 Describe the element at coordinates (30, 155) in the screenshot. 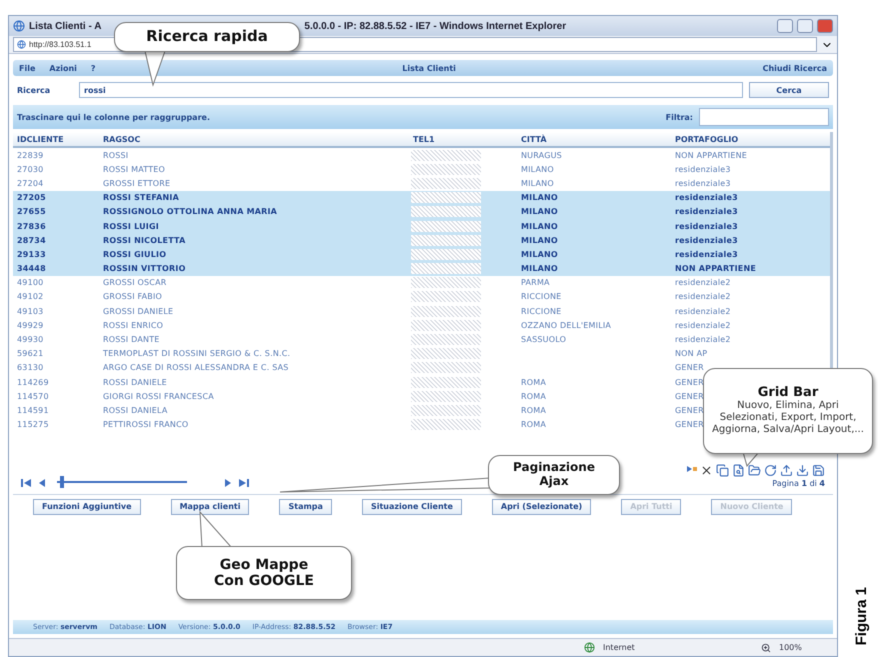

I see `table-cell-text: 22839` at that location.